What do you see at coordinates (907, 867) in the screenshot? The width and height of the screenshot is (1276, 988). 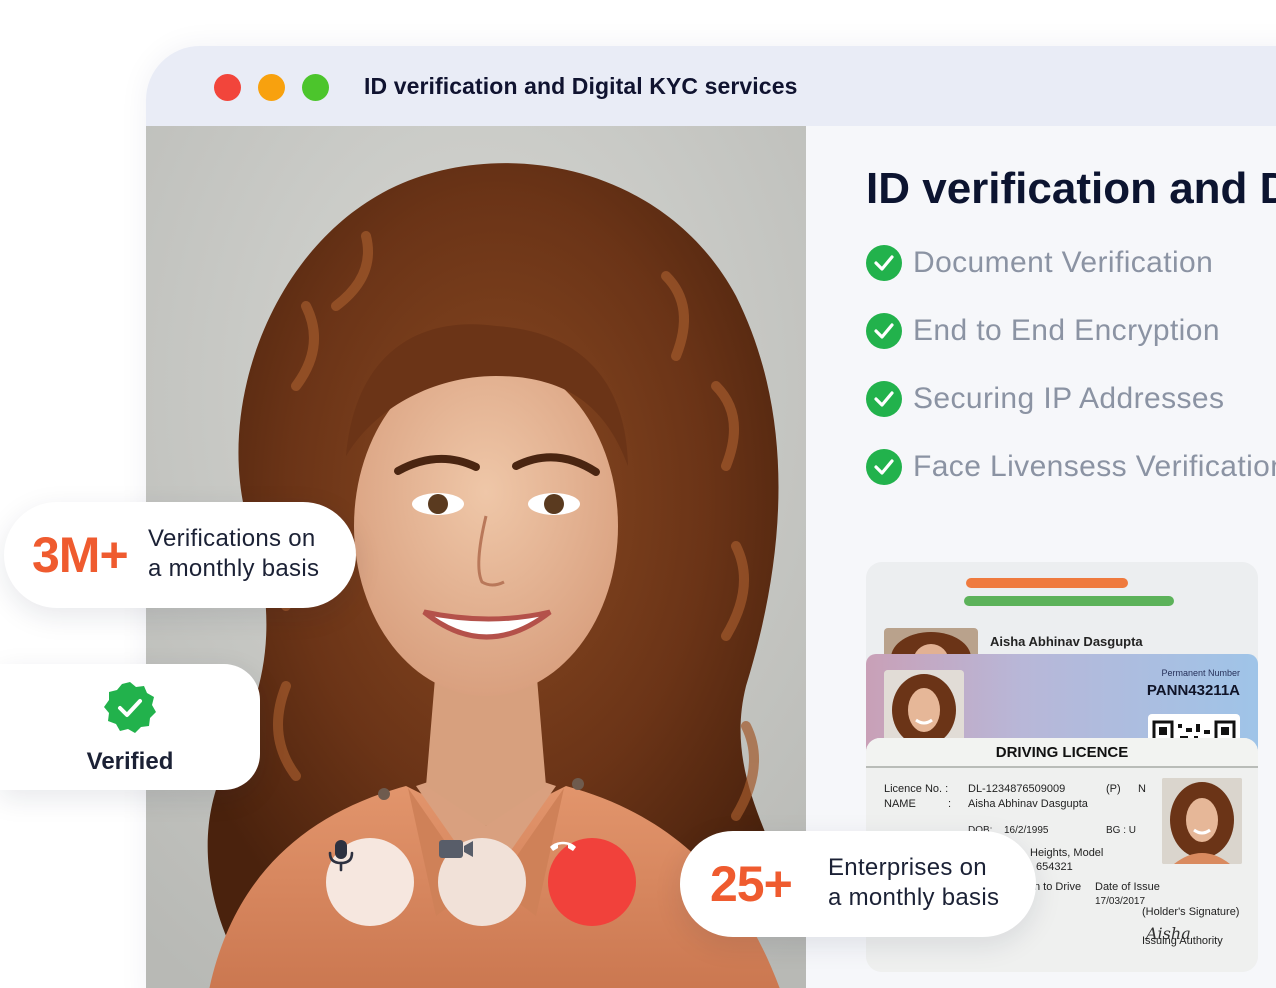 I see `enterprises-line-1: Enterprises on` at bounding box center [907, 867].